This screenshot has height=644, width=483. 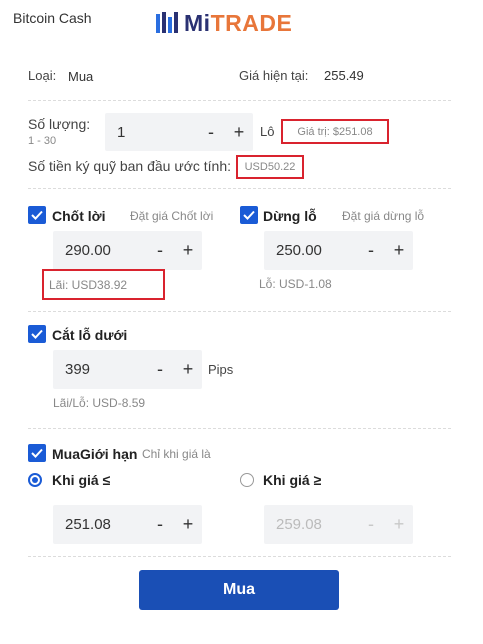 I want to click on take-profit-input: 290.00, so click(x=99, y=250).